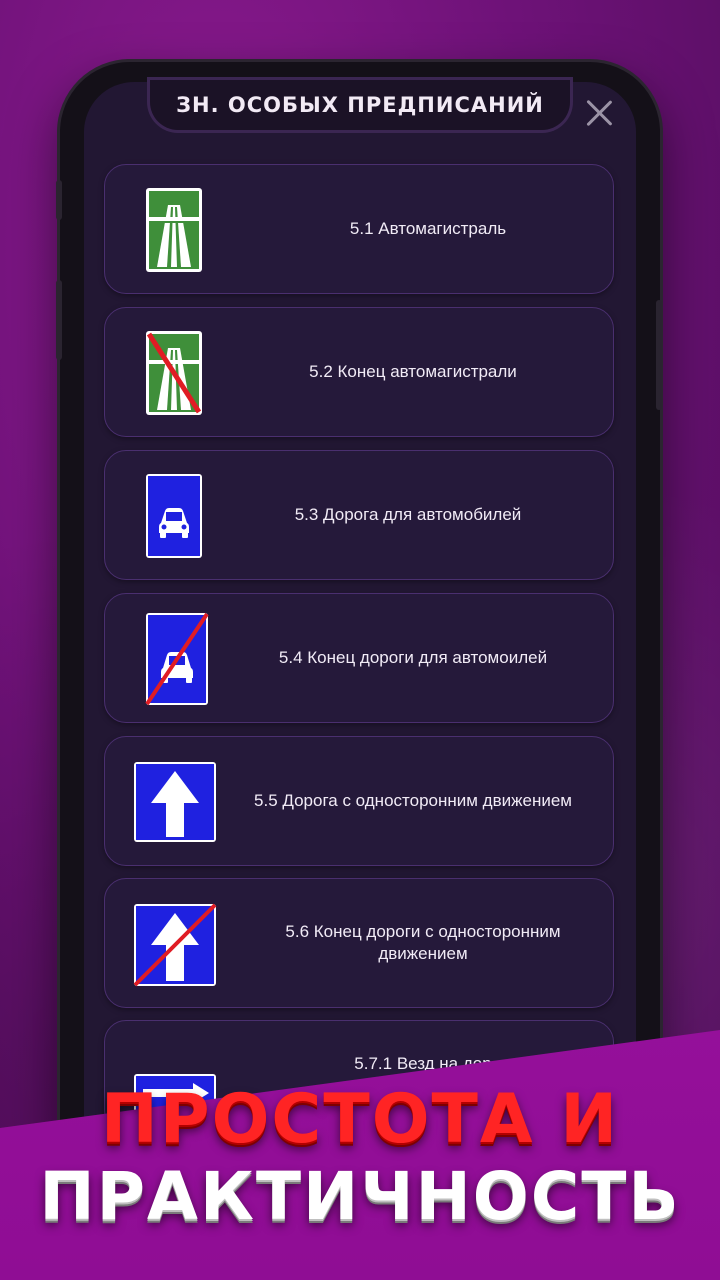 The height and width of the screenshot is (1280, 720). I want to click on list-item-label: 5.4 Конец дороги для автомоилей, so click(413, 657).